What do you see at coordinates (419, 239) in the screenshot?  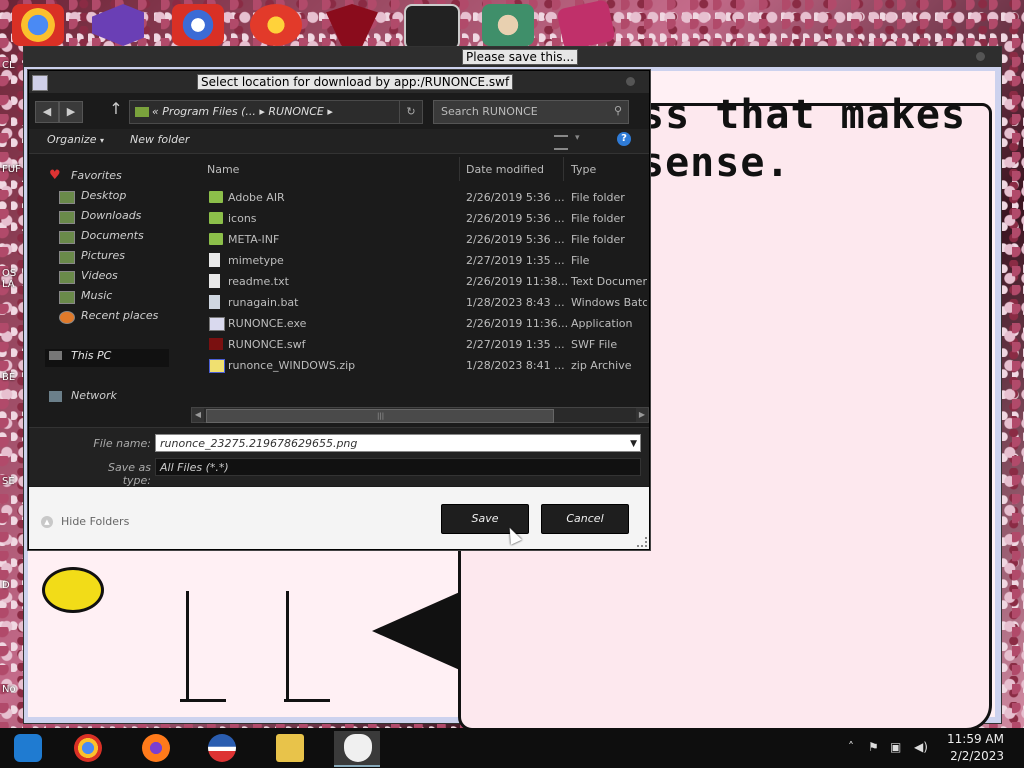 I see `file-row: META-INF 2/26/2019 5:36 ... File folder` at bounding box center [419, 239].